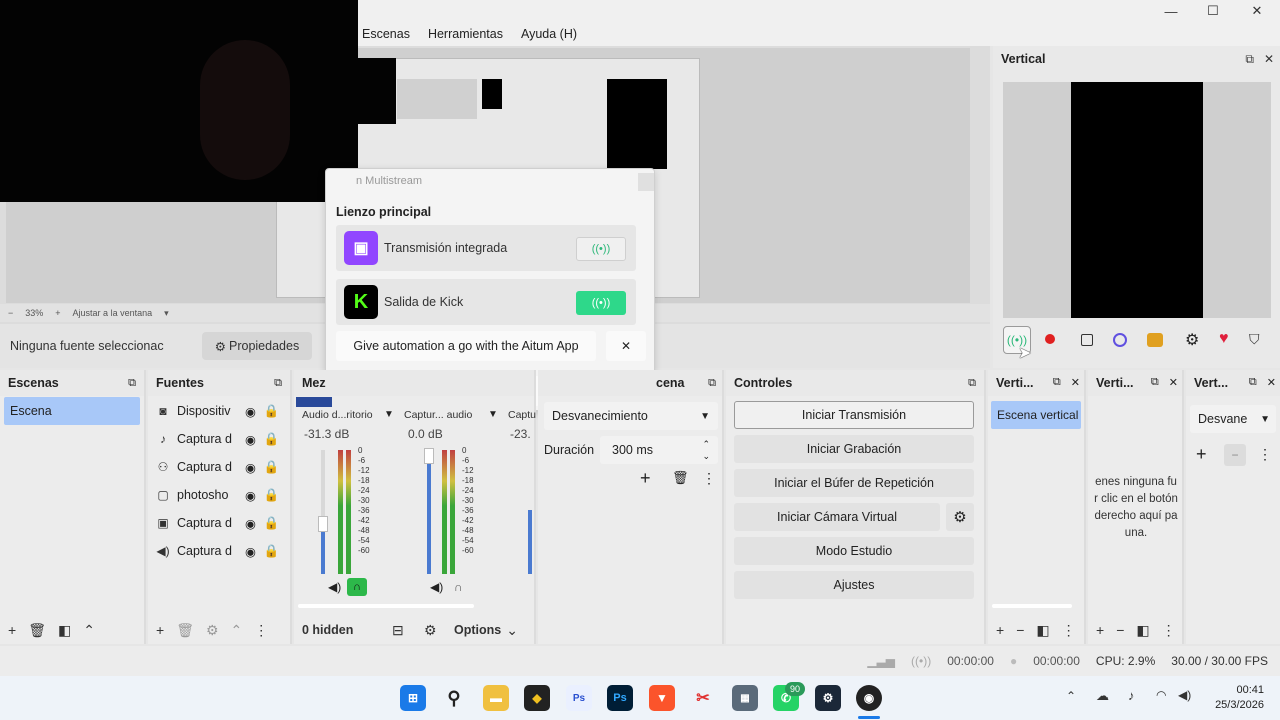 This screenshot has height=720, width=1280. What do you see at coordinates (220, 551) in the screenshot?
I see `source-item: ◀) Captura d ◉ 🔒` at bounding box center [220, 551].